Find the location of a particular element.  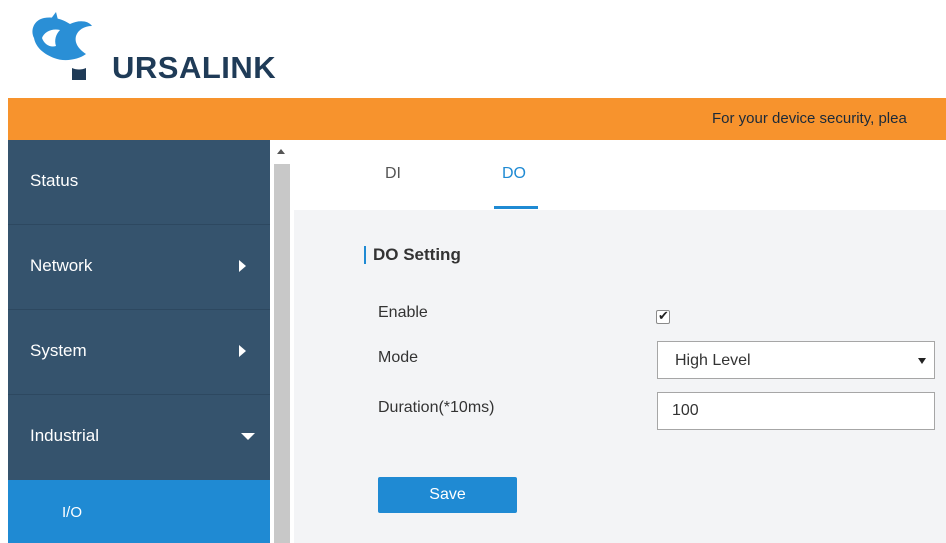

duration-input is located at coordinates (796, 411).